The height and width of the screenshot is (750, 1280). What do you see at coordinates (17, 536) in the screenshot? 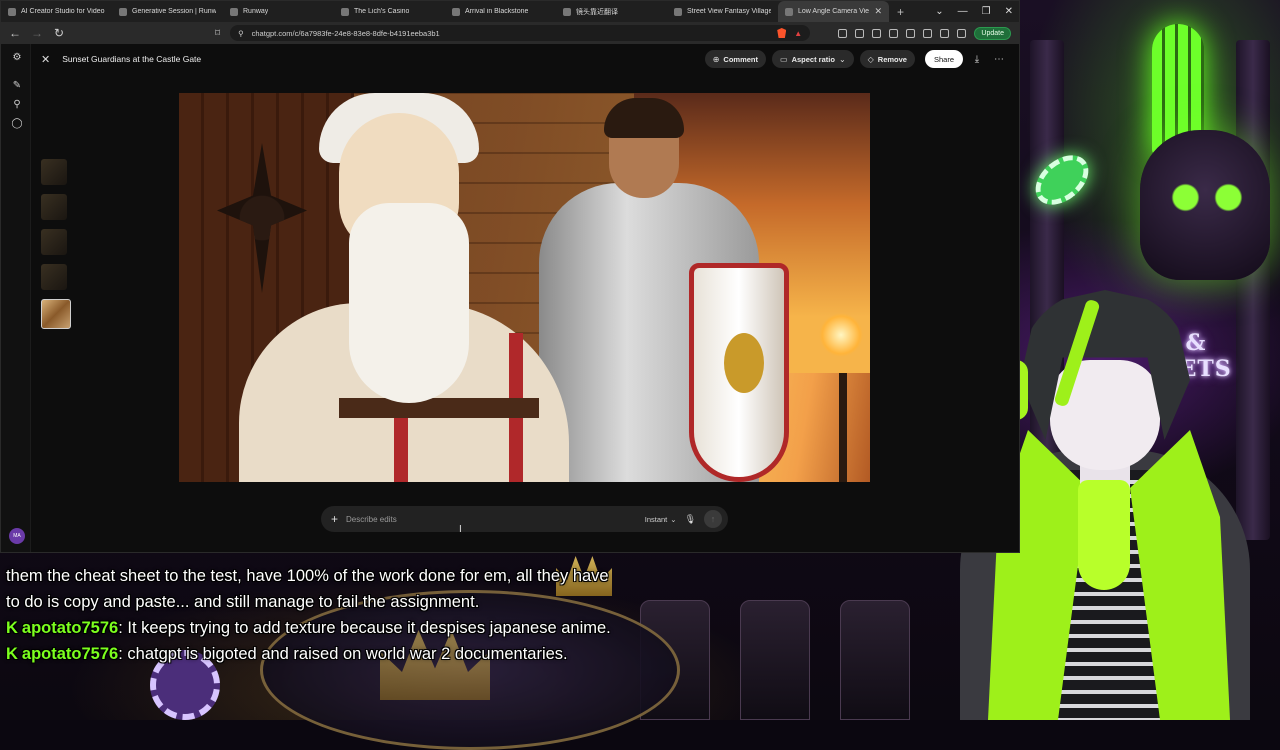
I see `avatar: MA` at bounding box center [17, 536].